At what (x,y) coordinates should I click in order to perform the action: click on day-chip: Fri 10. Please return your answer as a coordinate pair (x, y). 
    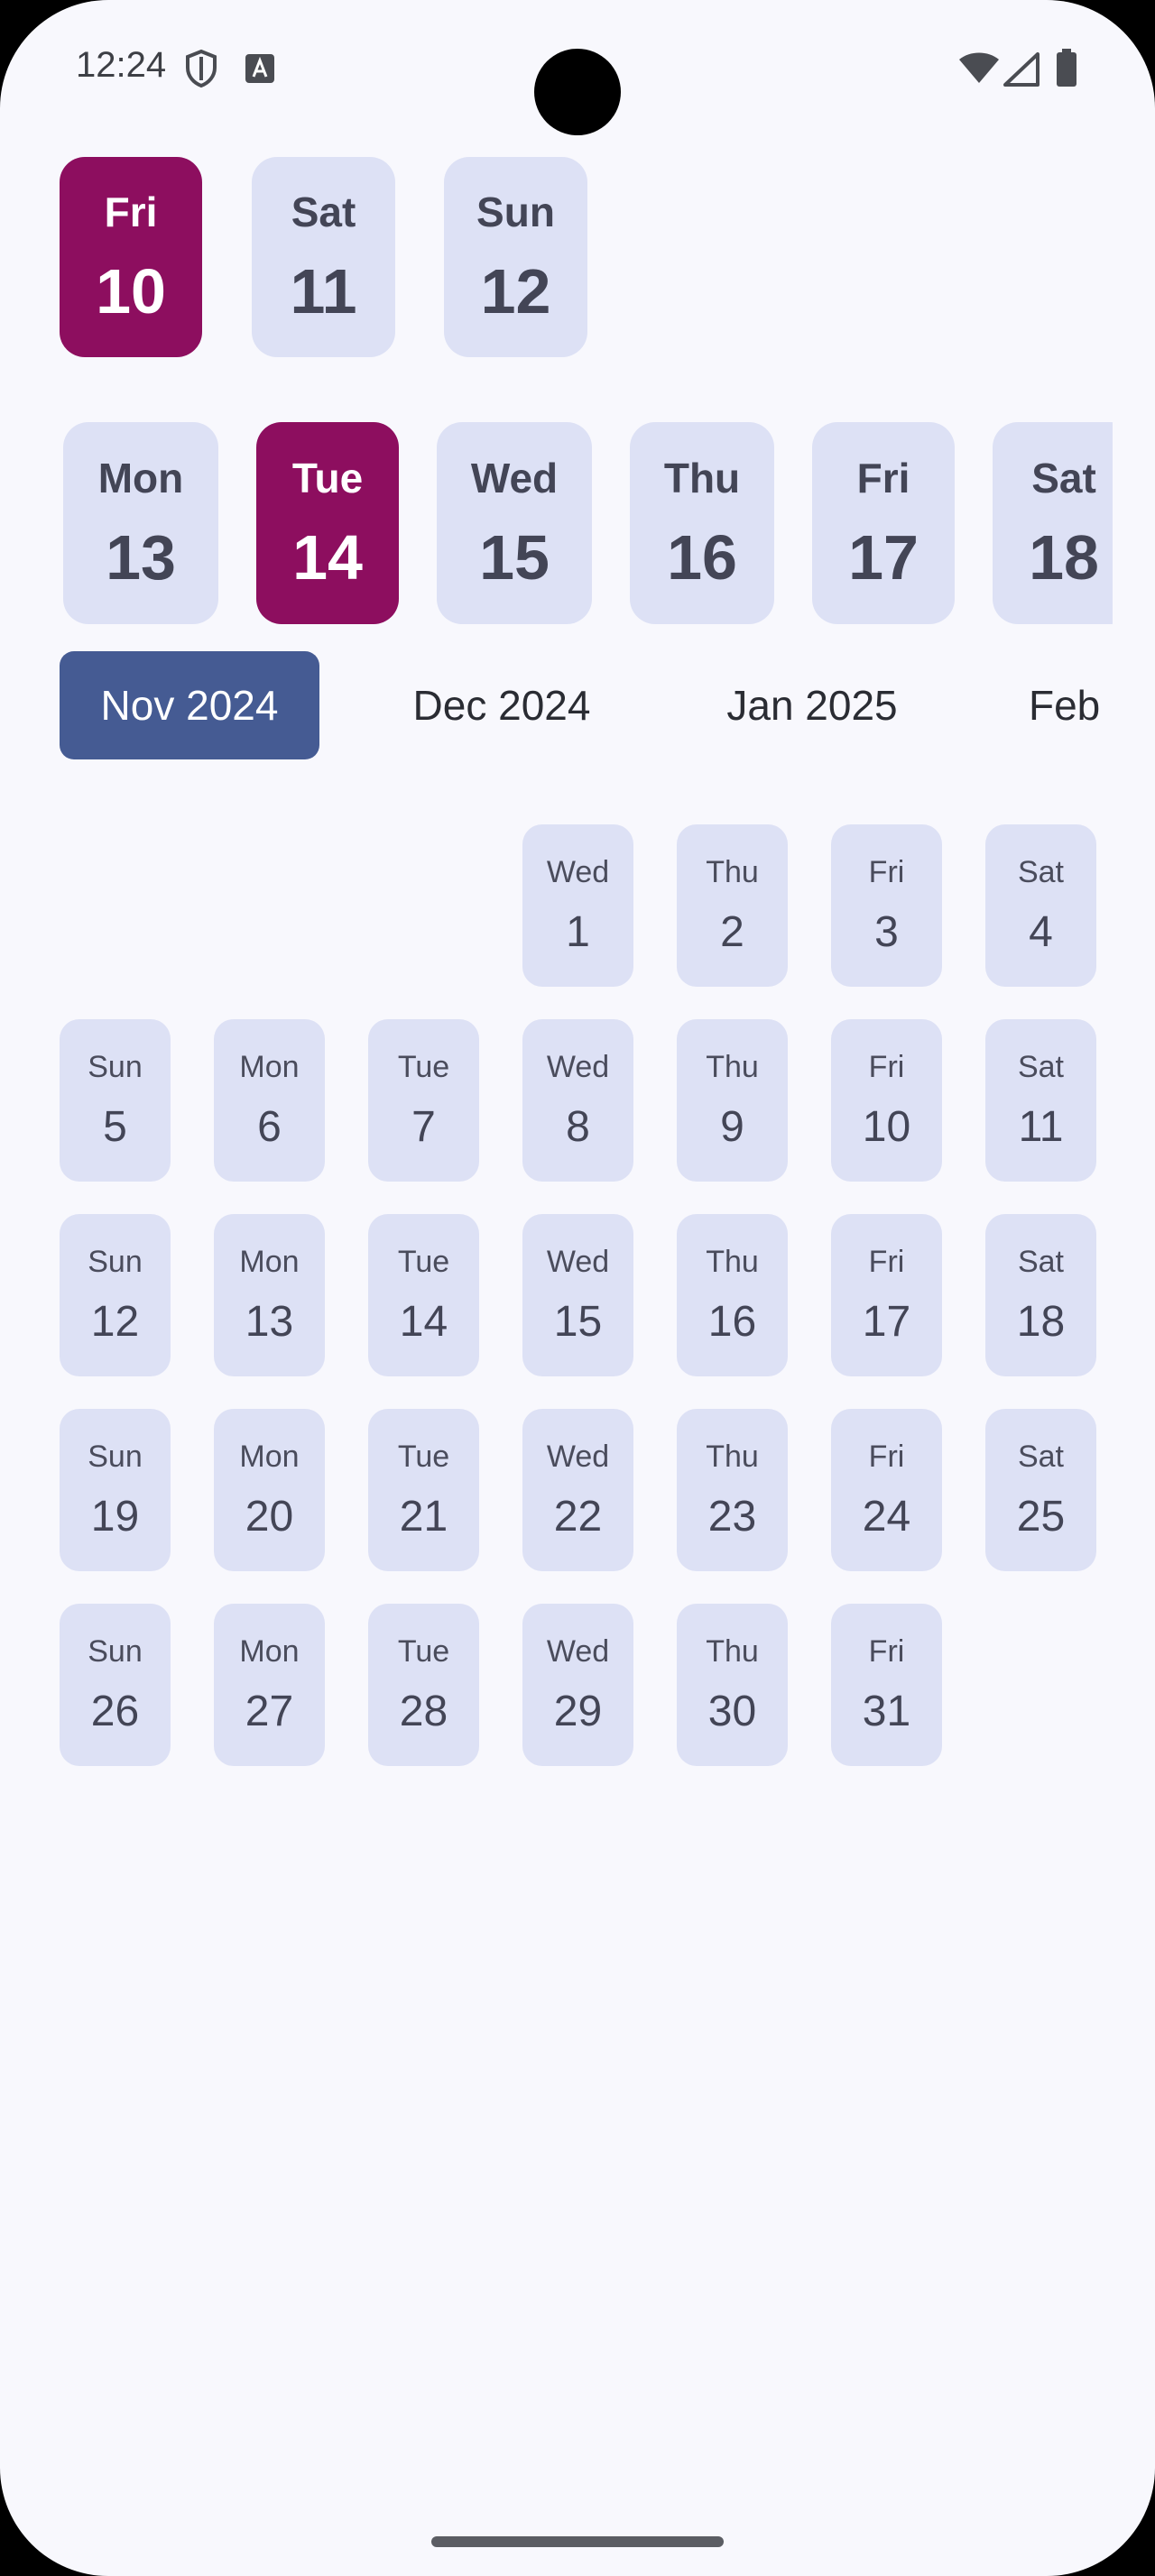
    Looking at the image, I should click on (131, 257).